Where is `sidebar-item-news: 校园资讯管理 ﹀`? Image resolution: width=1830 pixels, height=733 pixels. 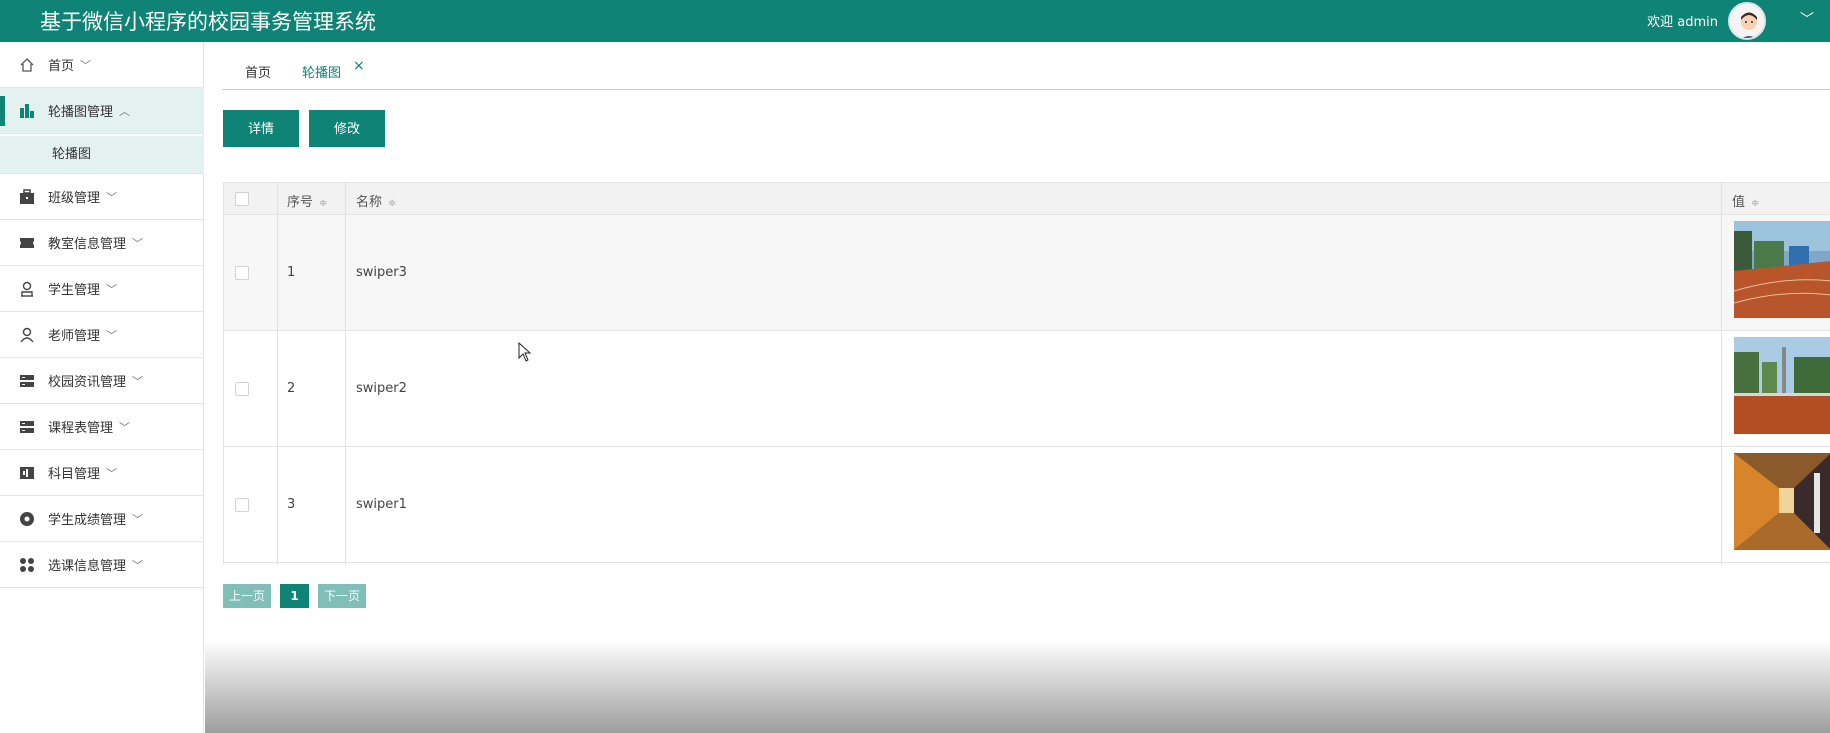 sidebar-item-news: 校园资讯管理 ﹀ is located at coordinates (102, 381).